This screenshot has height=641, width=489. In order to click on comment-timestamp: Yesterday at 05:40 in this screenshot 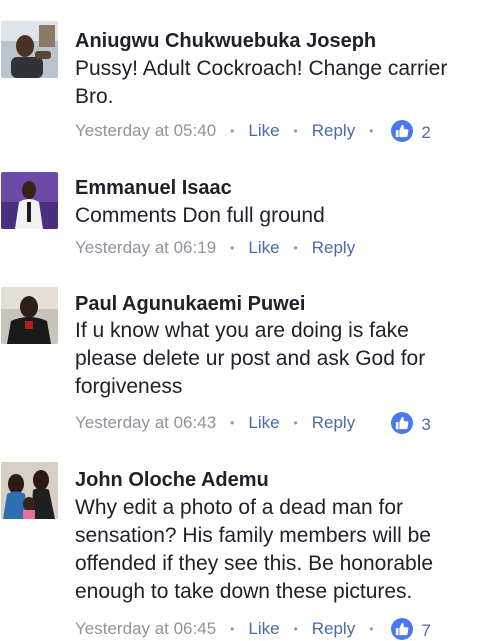, I will do `click(146, 130)`.